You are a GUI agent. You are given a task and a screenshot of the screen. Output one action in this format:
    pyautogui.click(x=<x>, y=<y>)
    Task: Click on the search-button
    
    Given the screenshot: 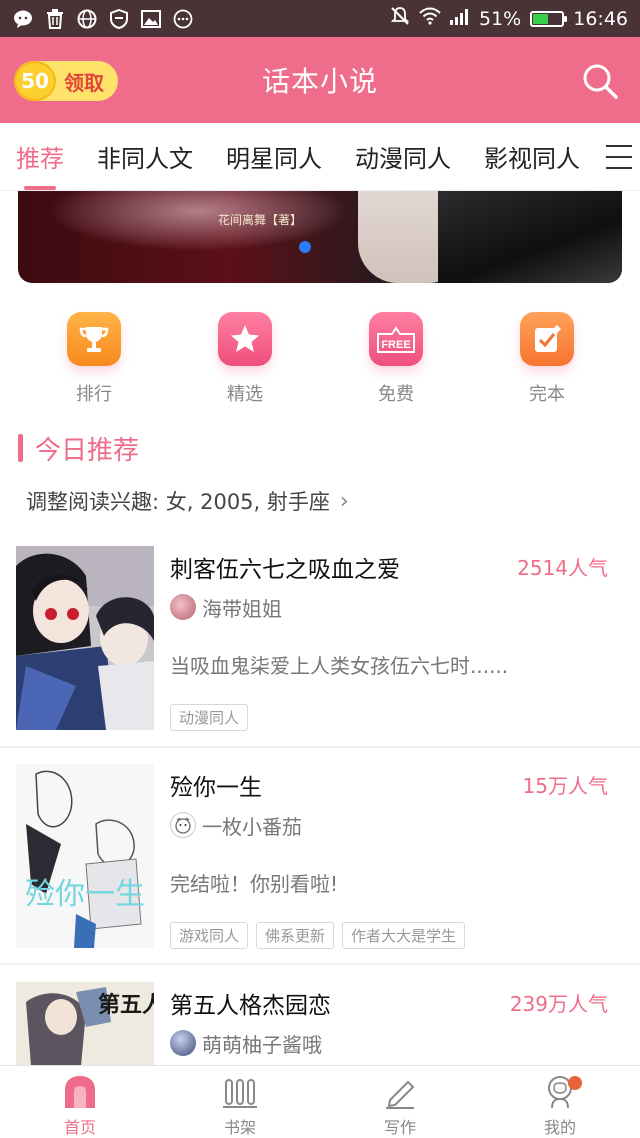 What is the action you would take?
    pyautogui.click(x=600, y=81)
    